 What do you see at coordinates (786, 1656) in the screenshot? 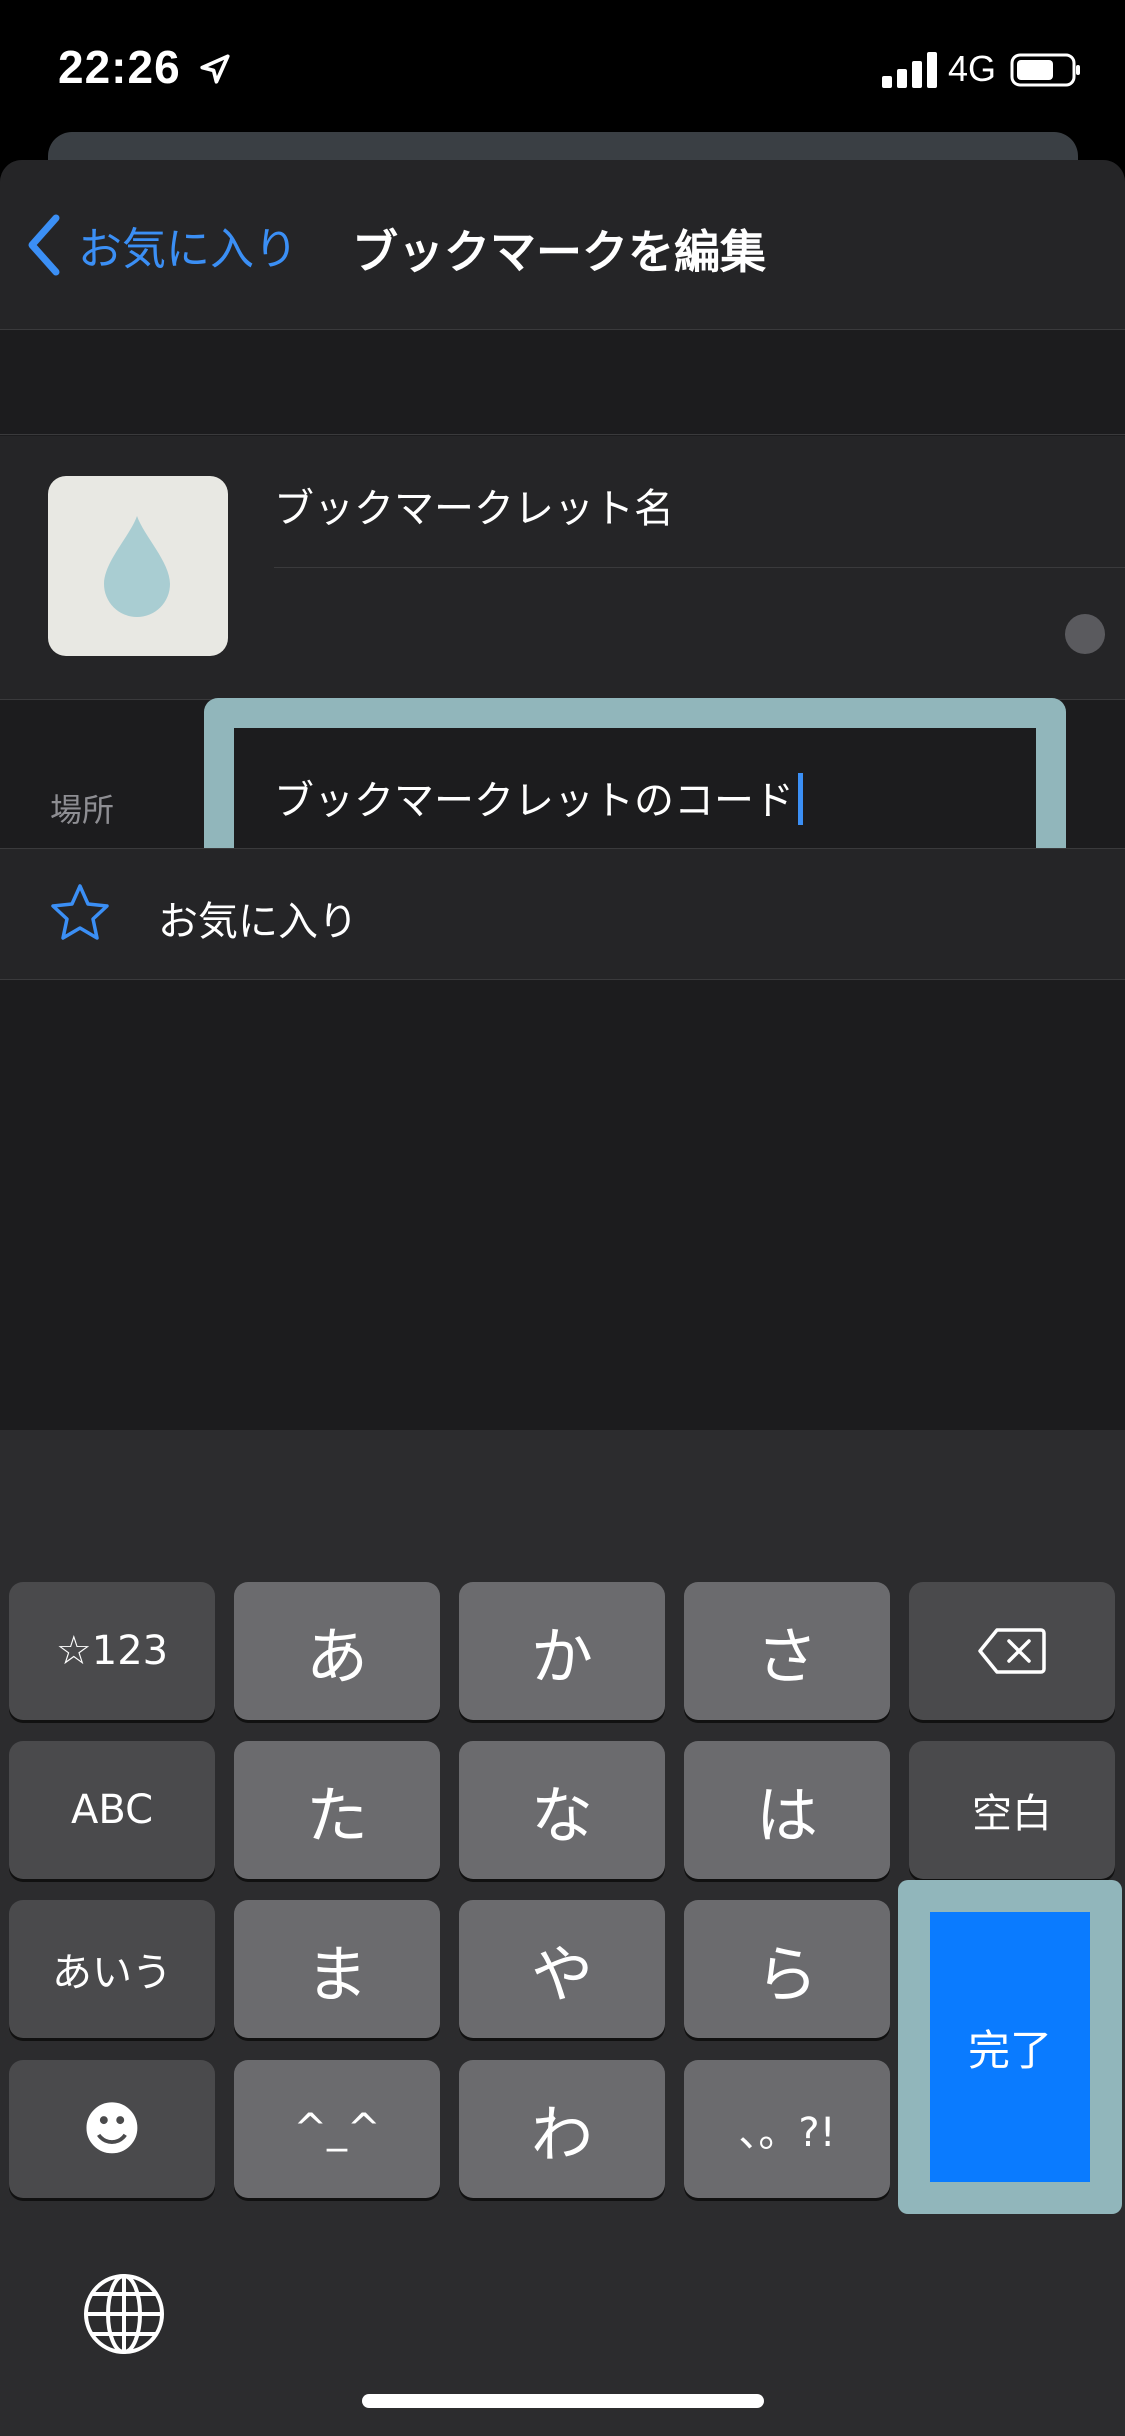
I see `key-label: さ` at bounding box center [786, 1656].